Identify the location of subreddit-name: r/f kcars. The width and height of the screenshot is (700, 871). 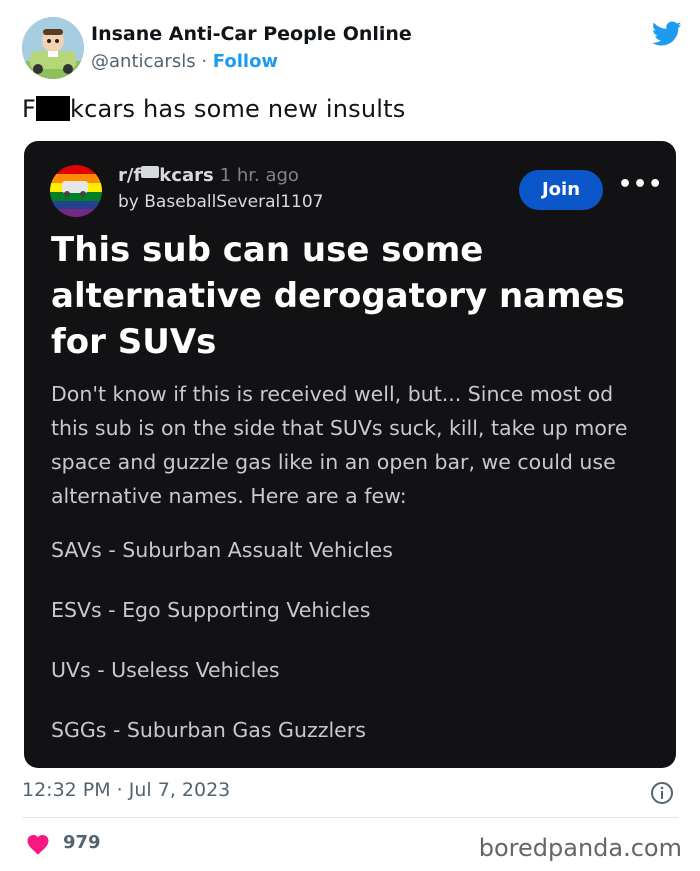
(166, 175).